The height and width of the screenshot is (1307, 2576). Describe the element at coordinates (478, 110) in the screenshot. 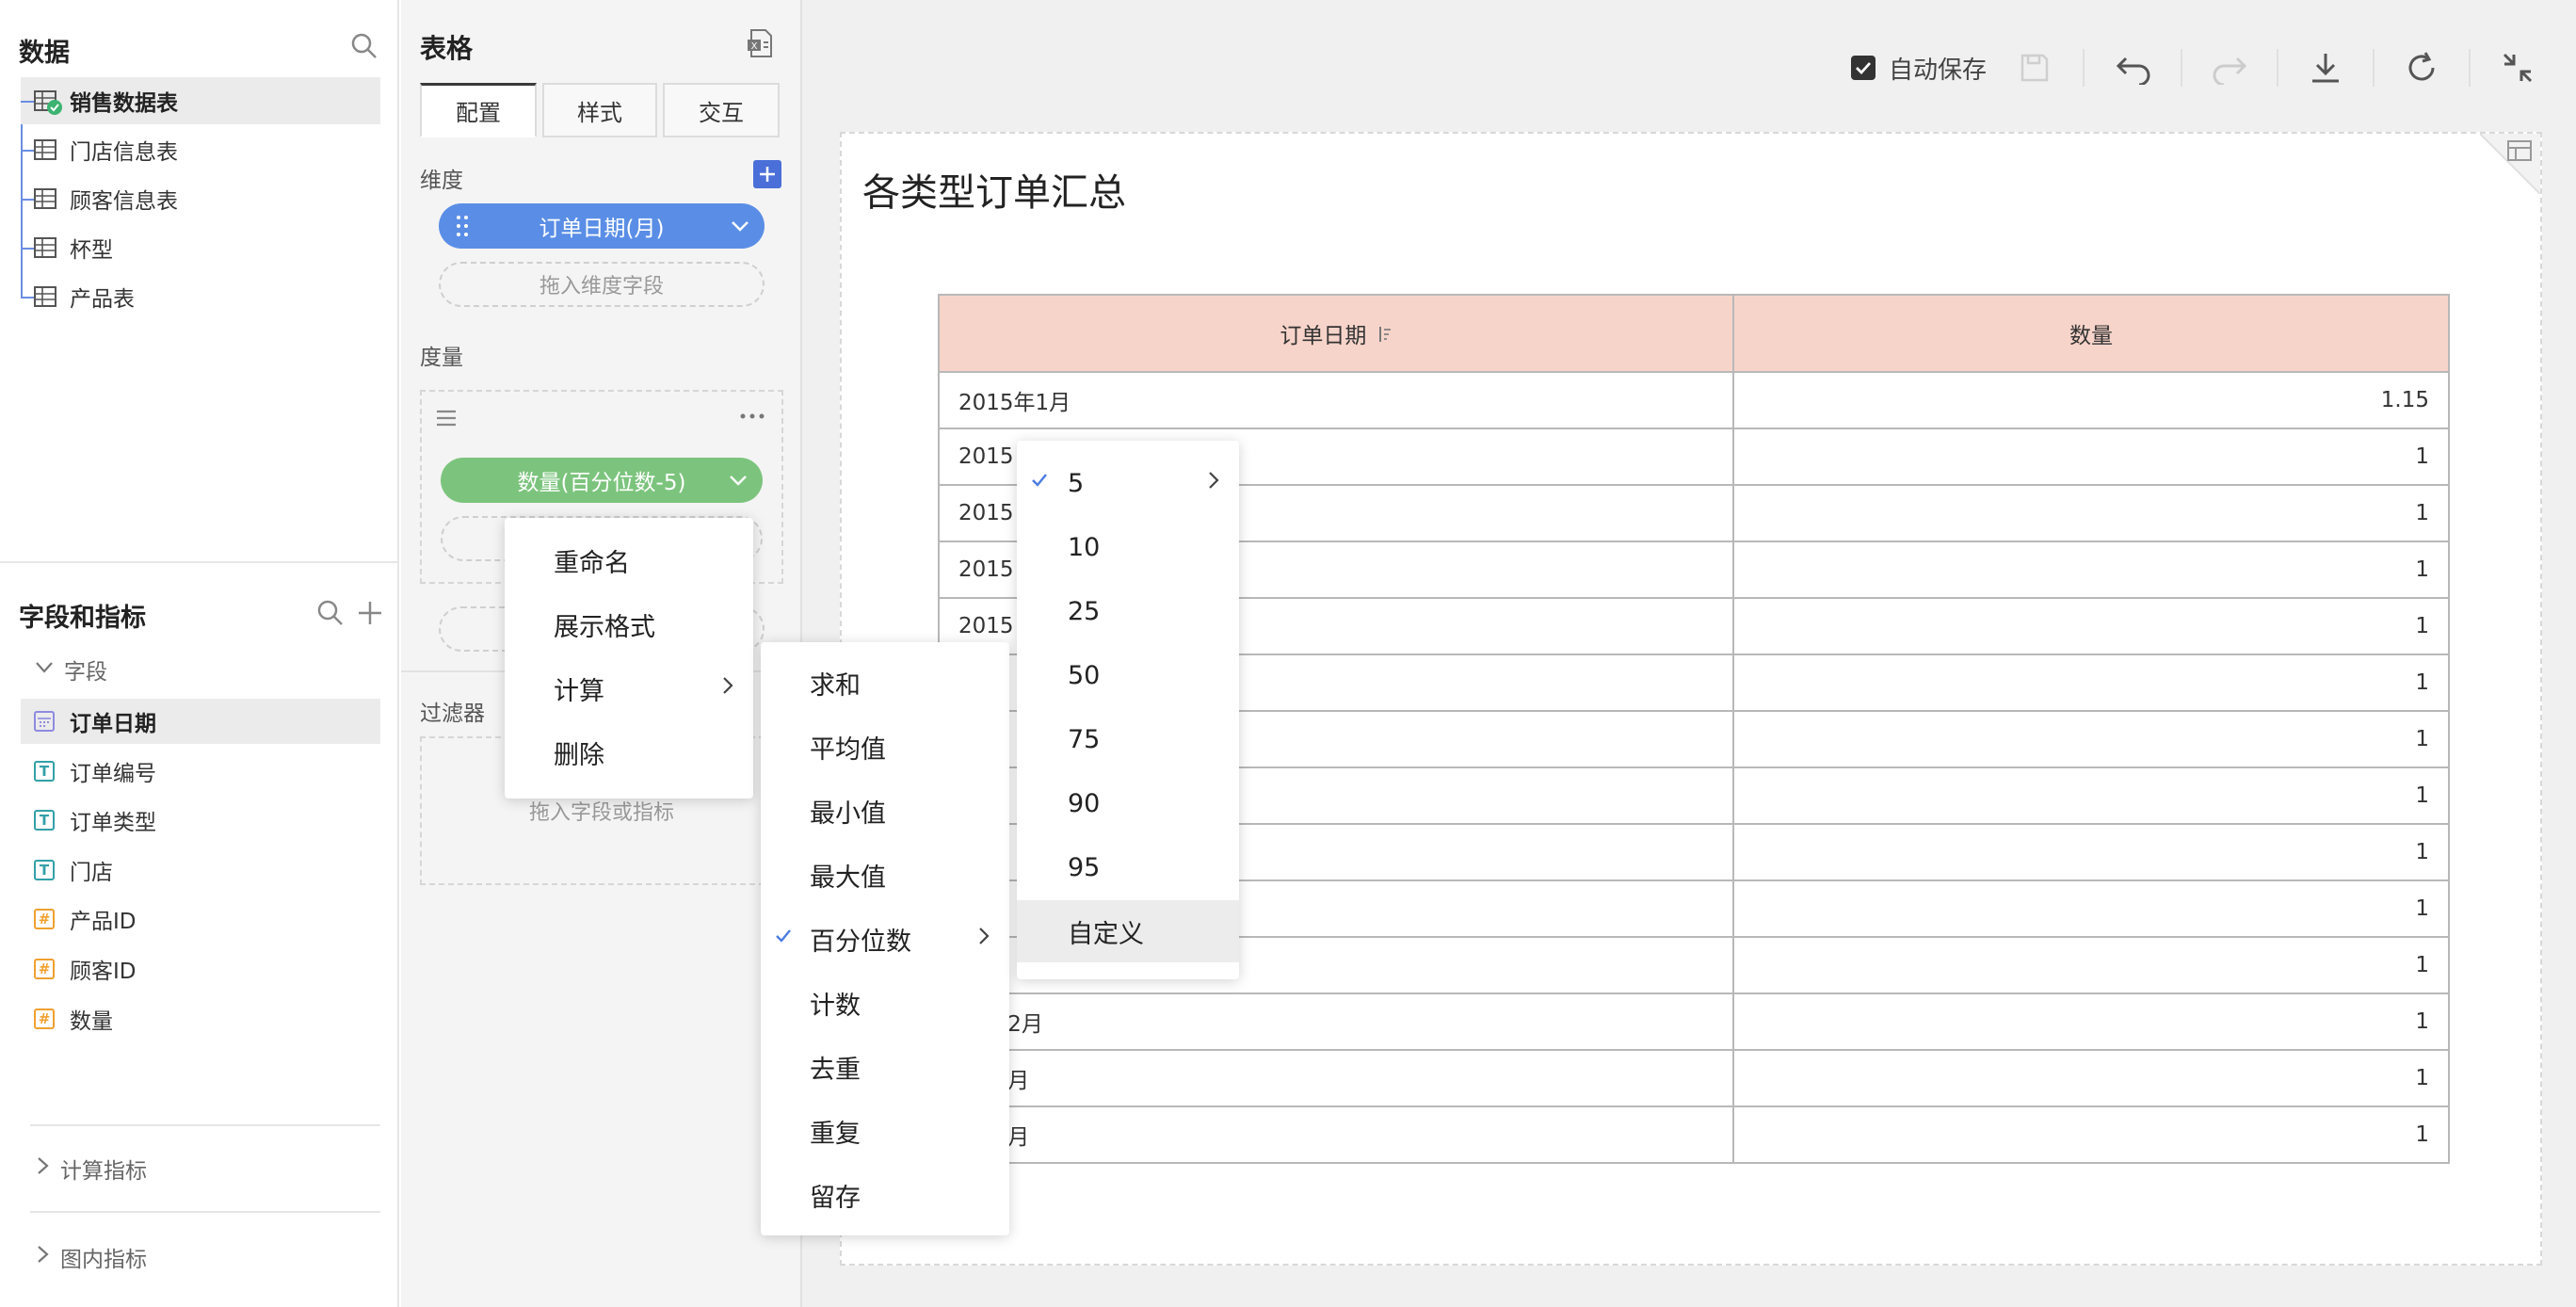

I see `tab-config: 配置` at that location.